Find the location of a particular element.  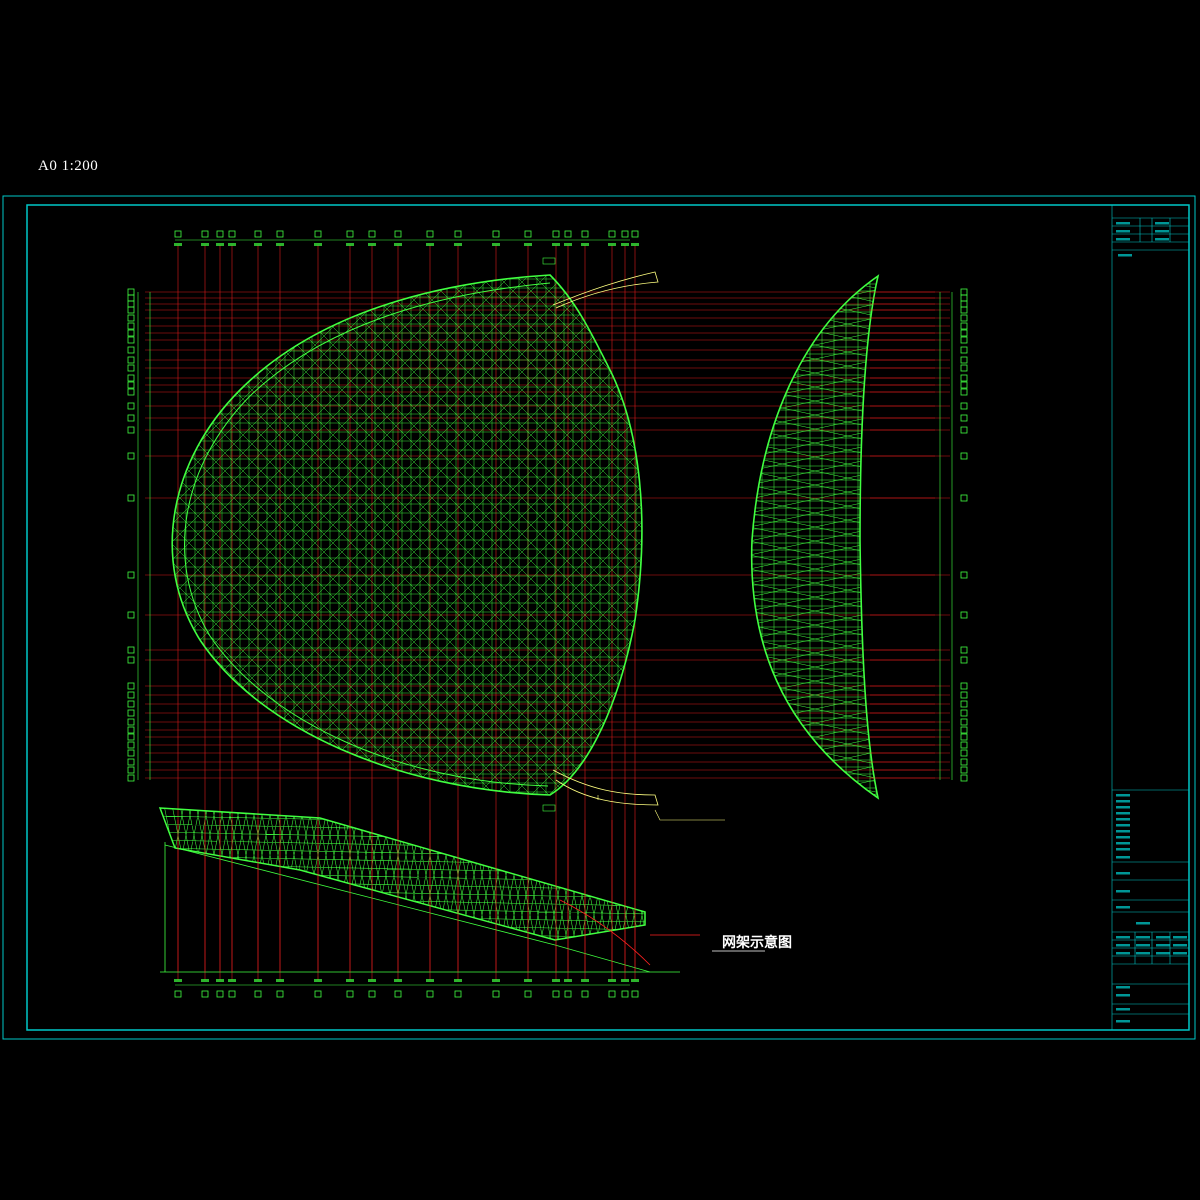

drawing-annotations is located at coordinates (653, 611).